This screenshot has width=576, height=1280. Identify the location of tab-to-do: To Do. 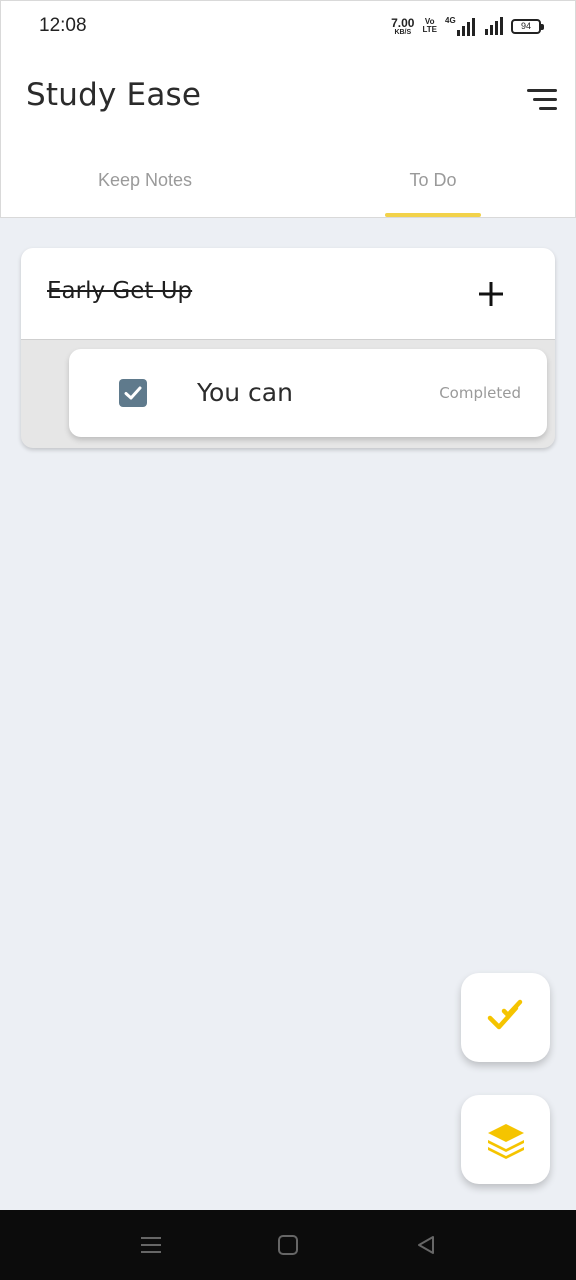
(432, 180).